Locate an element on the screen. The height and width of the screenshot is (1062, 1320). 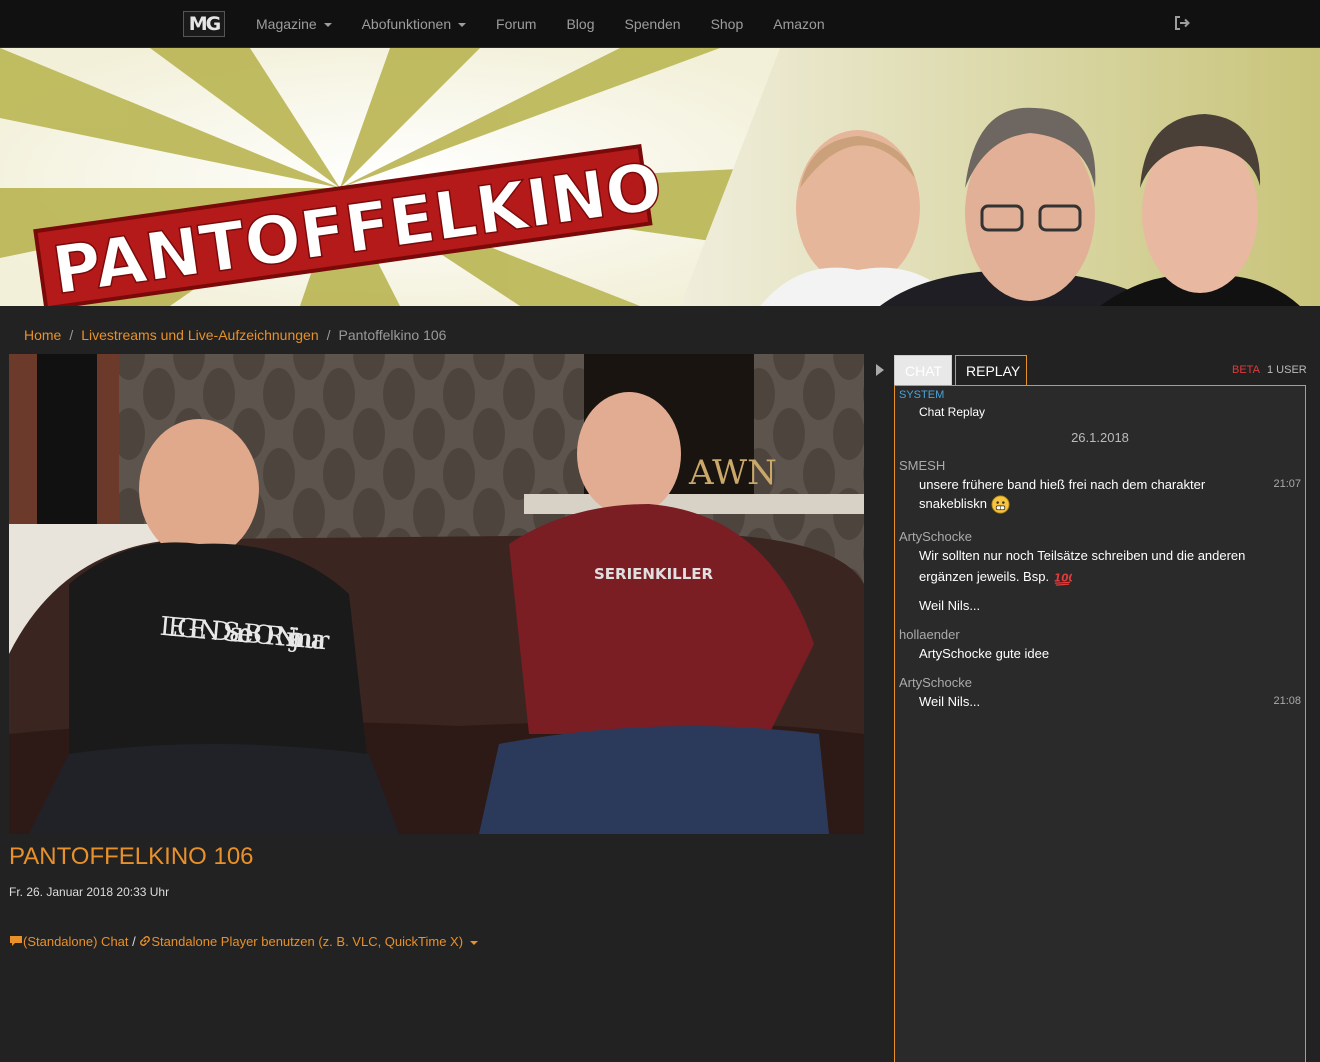
beta-badge: BETA is located at coordinates (1246, 370).